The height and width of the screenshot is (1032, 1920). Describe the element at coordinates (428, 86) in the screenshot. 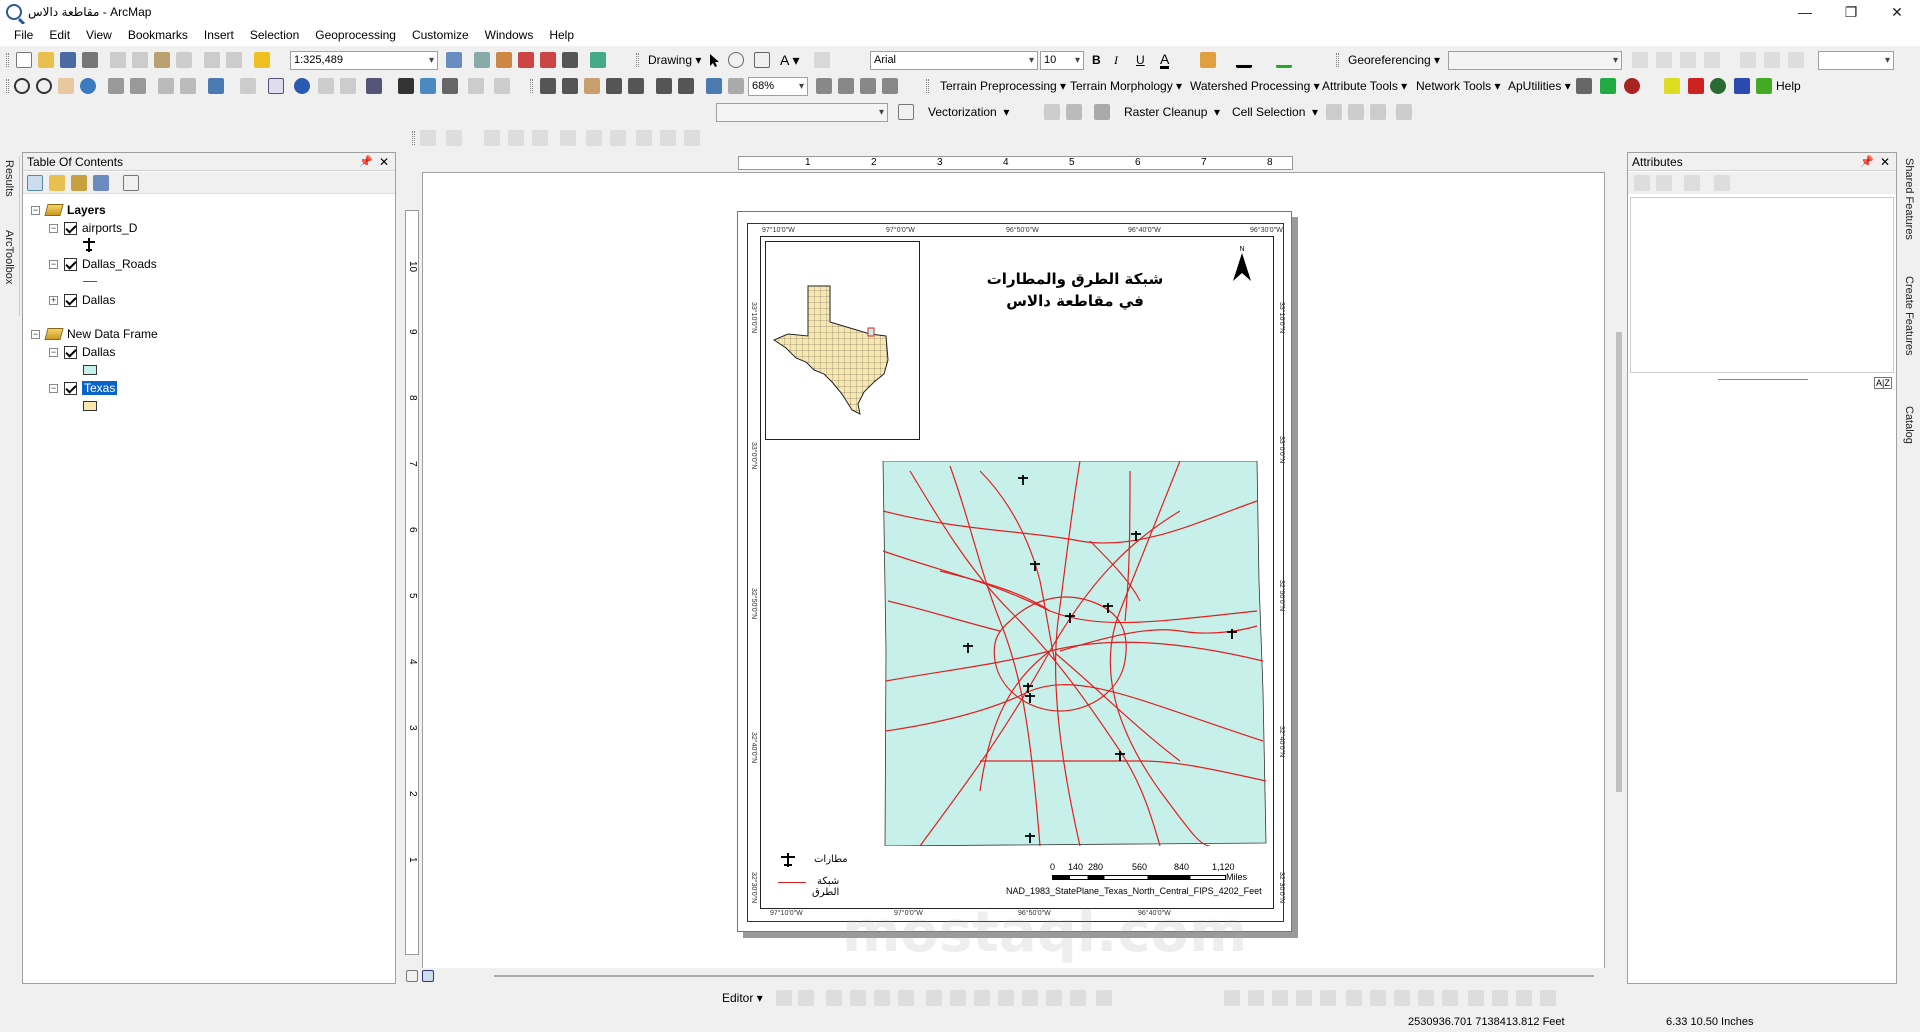

I see `find-route-icon` at that location.